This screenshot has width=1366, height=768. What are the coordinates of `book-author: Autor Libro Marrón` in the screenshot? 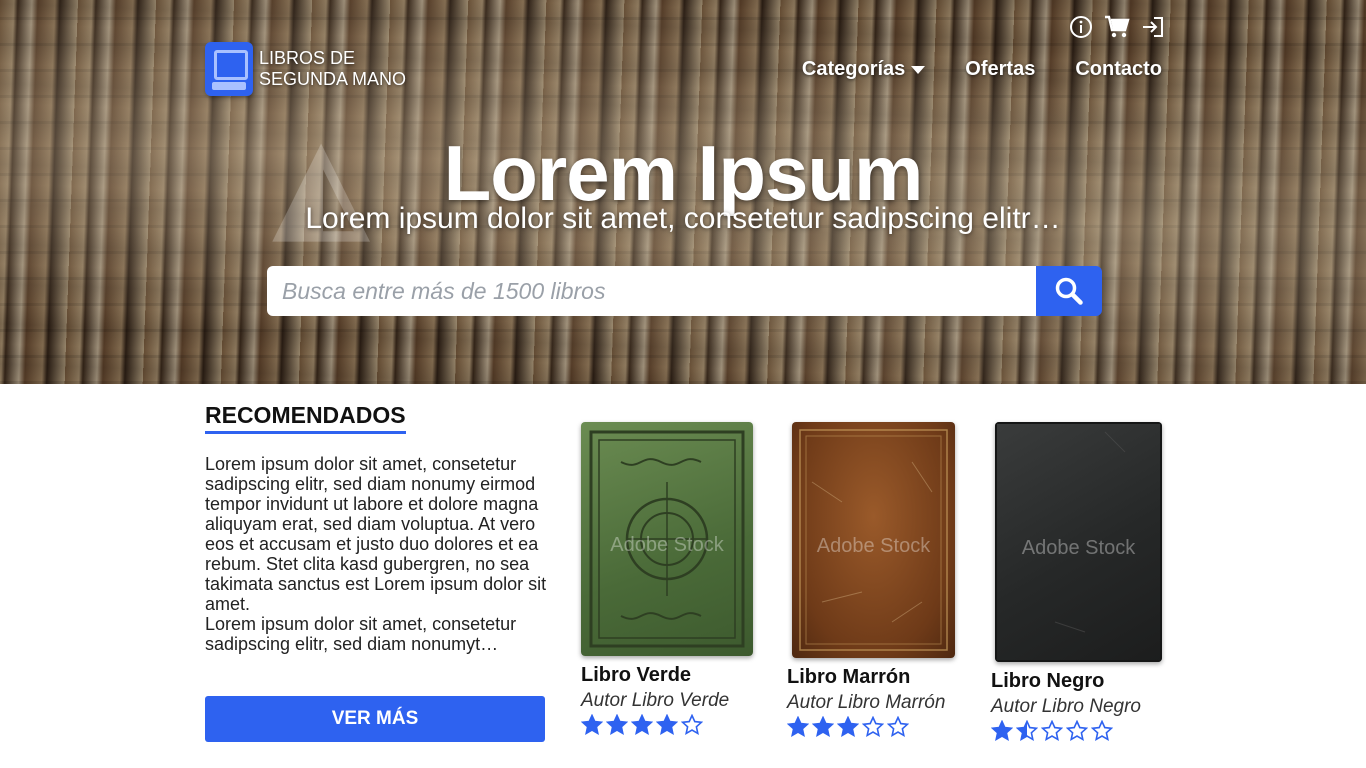 It's located at (866, 702).